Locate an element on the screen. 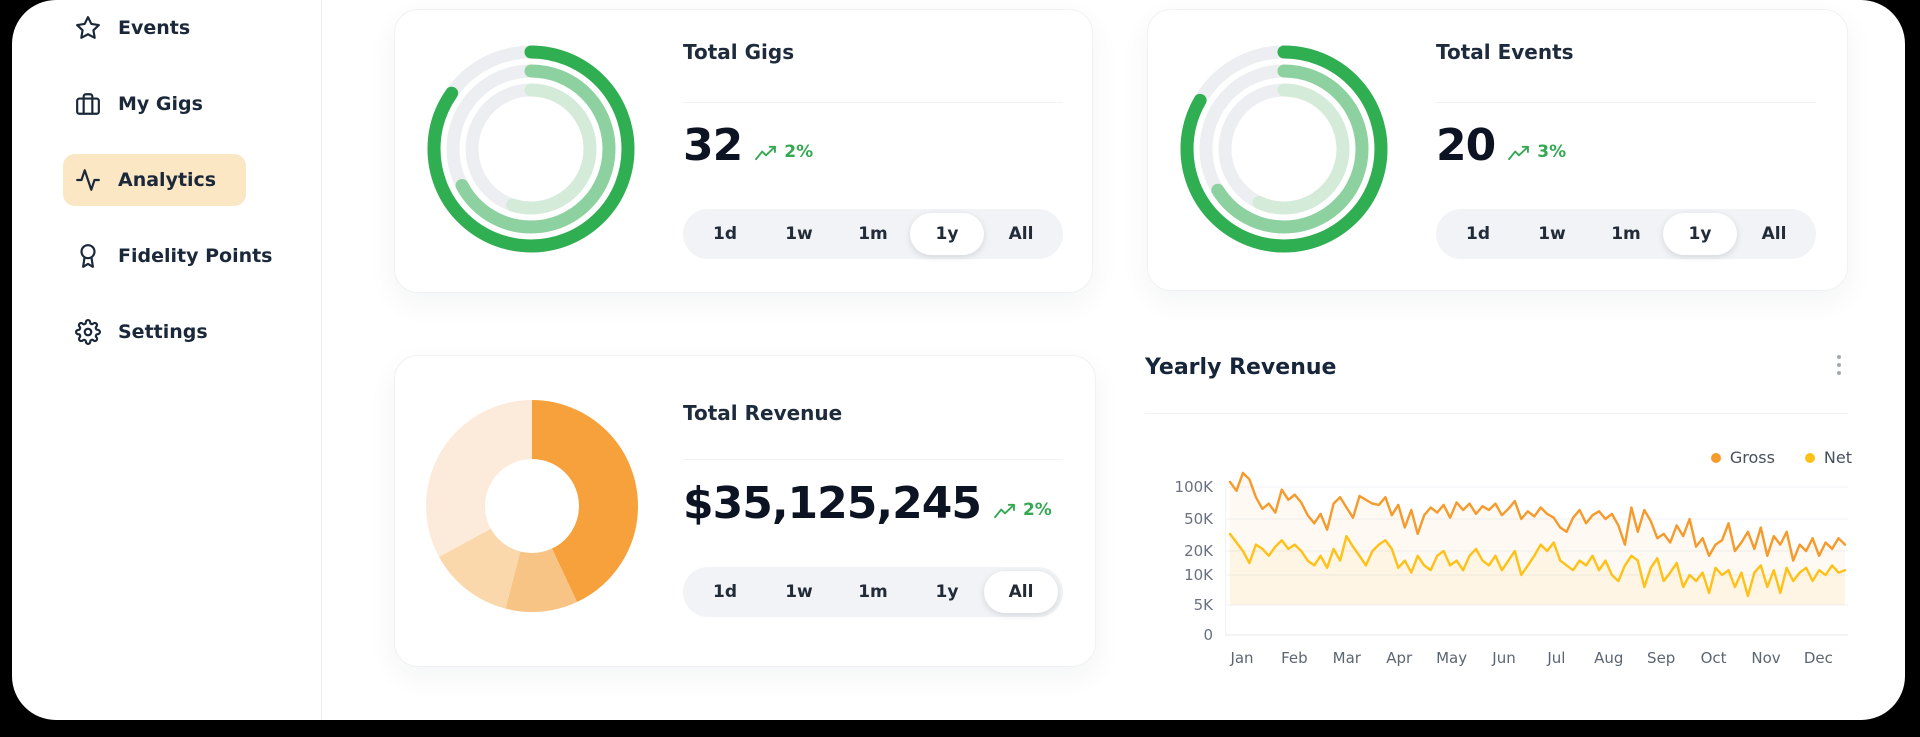 This screenshot has width=1920, height=737. value-row: 20 3% is located at coordinates (1501, 145).